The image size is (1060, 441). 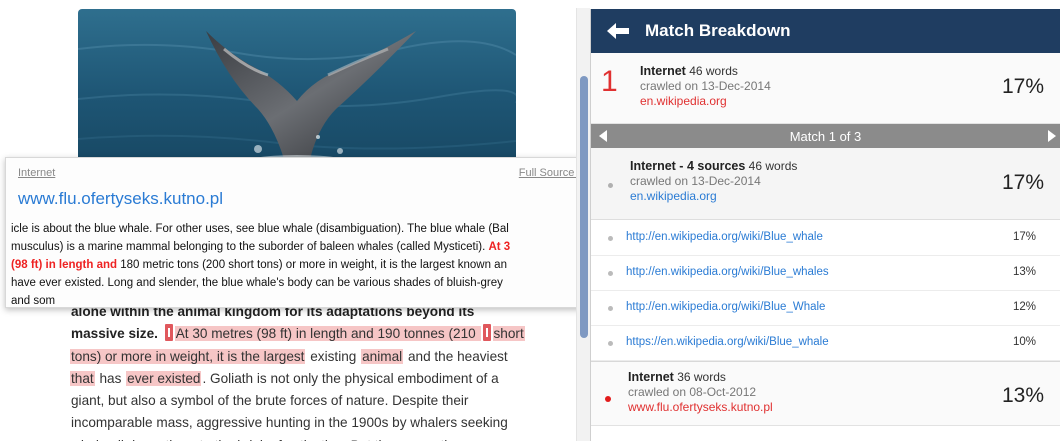 I want to click on text-segment: existing, so click(x=333, y=356).